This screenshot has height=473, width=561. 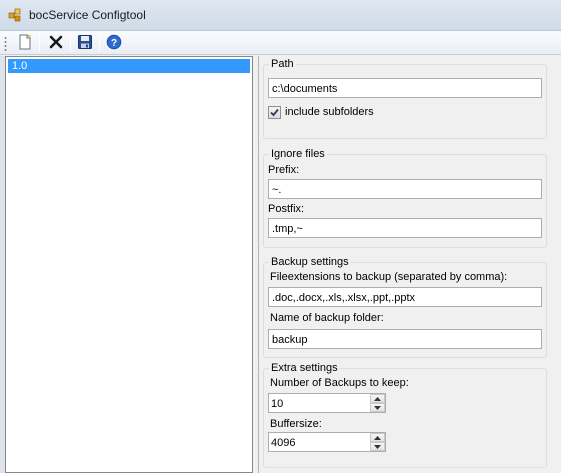 What do you see at coordinates (405, 339) in the screenshot?
I see `backup-folder-input: backup` at bounding box center [405, 339].